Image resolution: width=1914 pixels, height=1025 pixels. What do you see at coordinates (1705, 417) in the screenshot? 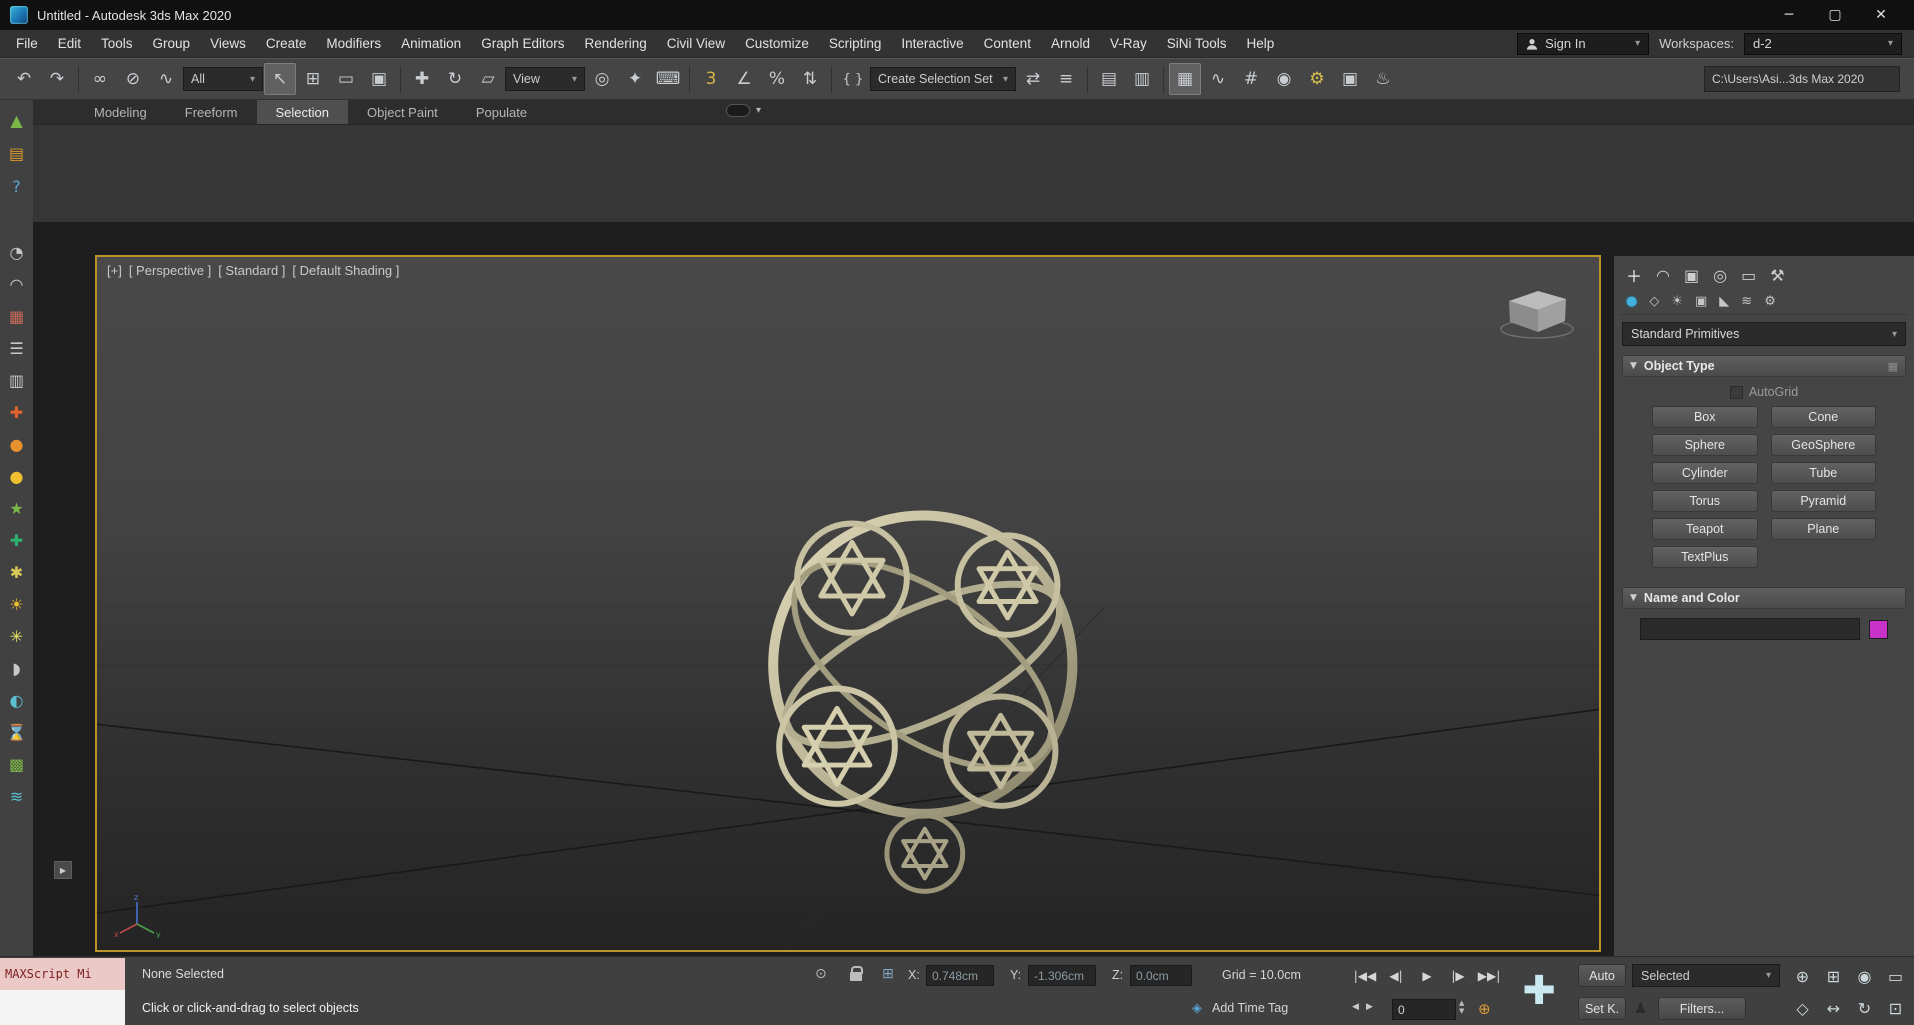
I see `box-button: Box` at bounding box center [1705, 417].